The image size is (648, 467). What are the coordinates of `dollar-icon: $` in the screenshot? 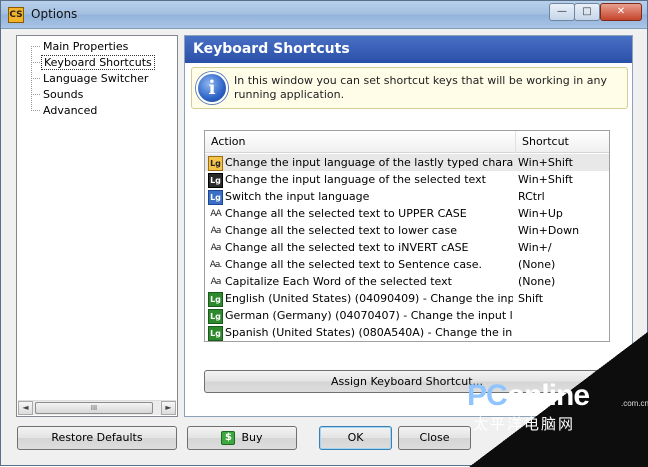 It's located at (228, 438).